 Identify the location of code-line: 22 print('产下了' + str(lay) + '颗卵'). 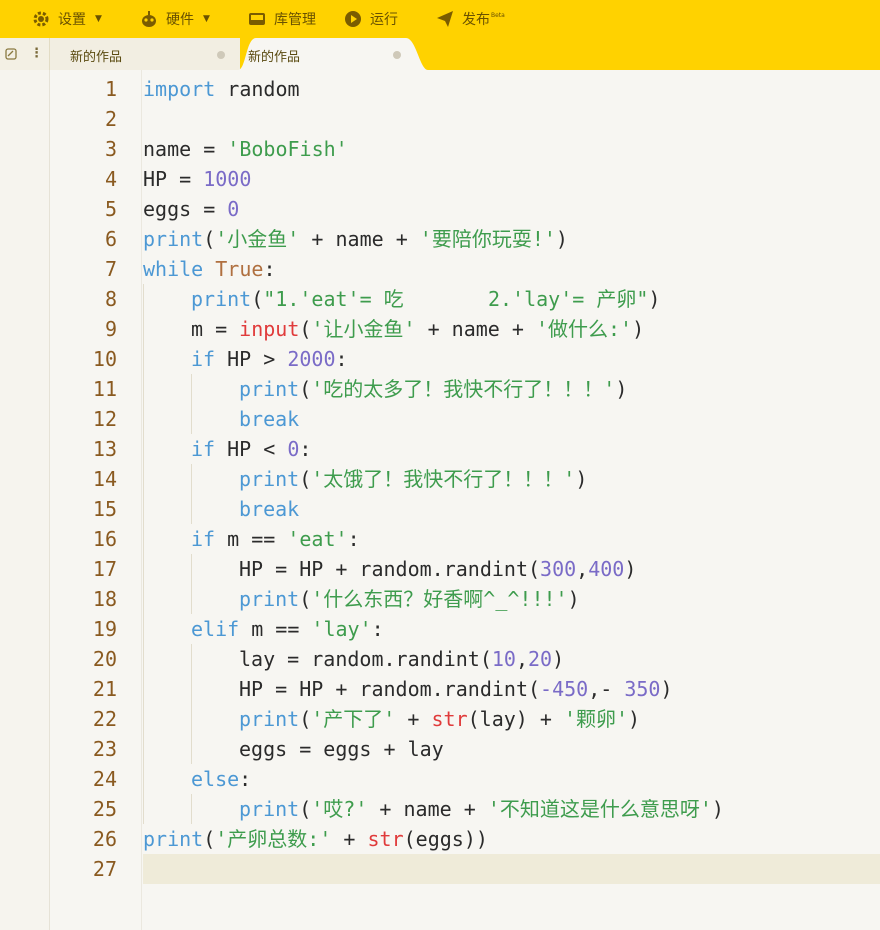
(486, 719).